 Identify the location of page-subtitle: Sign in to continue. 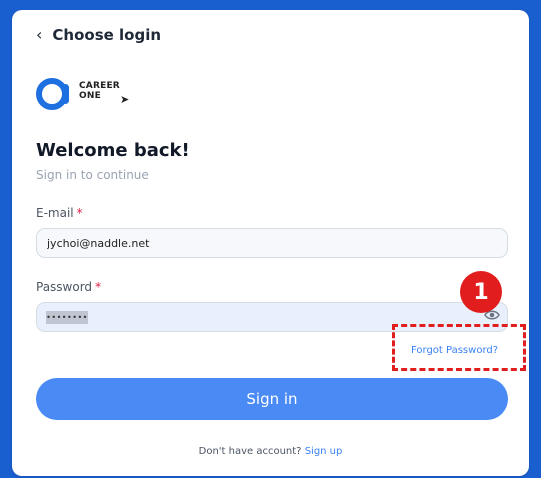
(92, 175).